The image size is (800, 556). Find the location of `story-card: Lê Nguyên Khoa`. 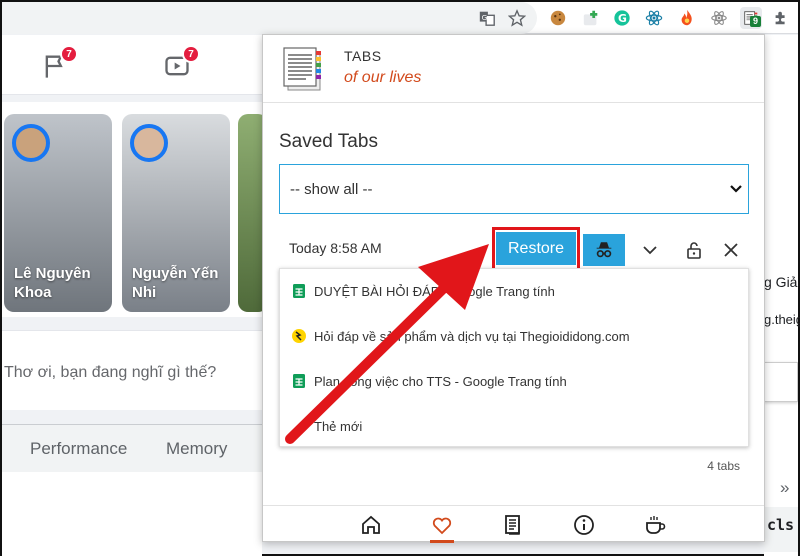

story-card: Lê Nguyên Khoa is located at coordinates (58, 213).